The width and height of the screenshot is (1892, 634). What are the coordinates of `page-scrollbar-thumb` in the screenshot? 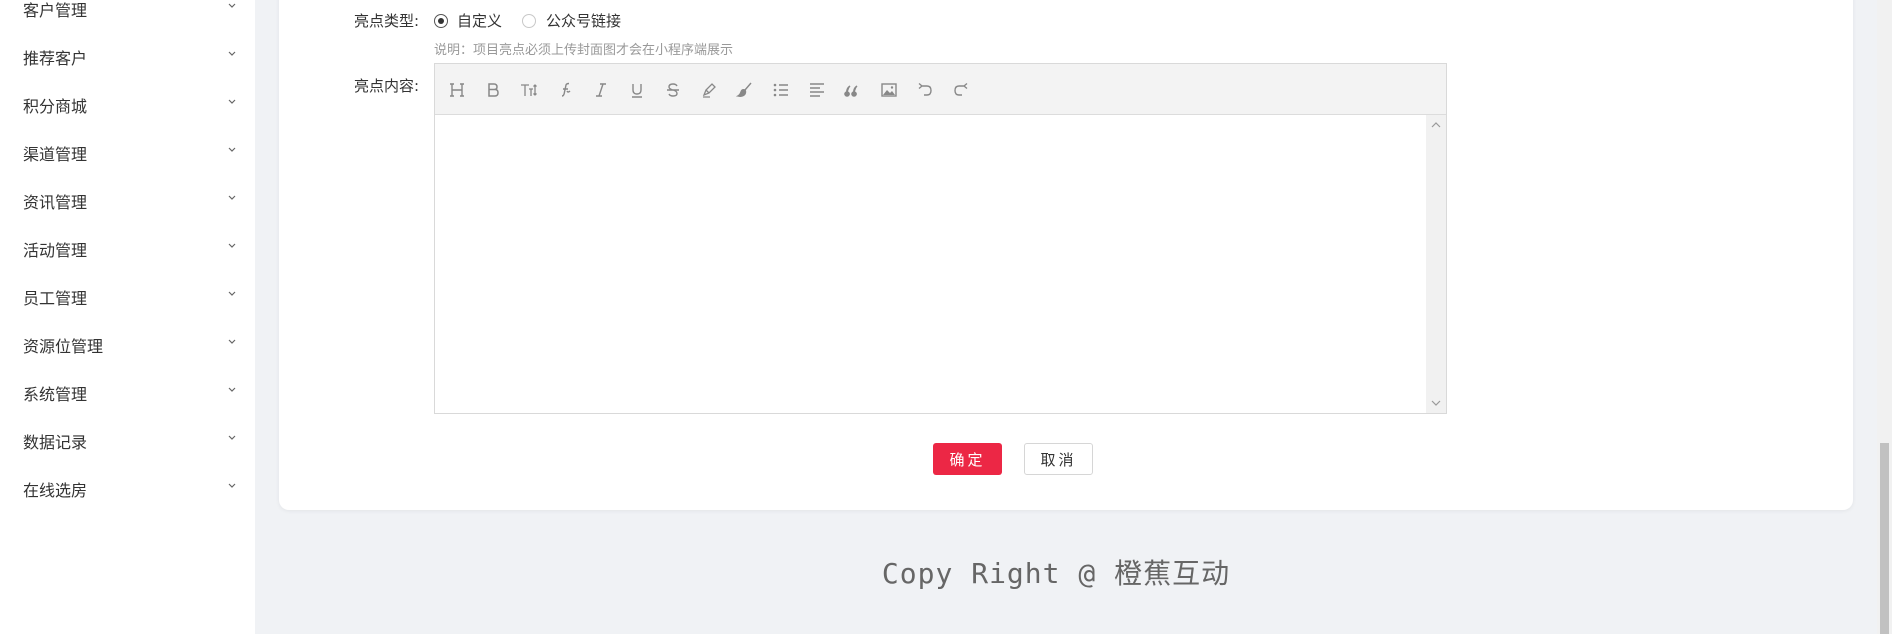 It's located at (1884, 538).